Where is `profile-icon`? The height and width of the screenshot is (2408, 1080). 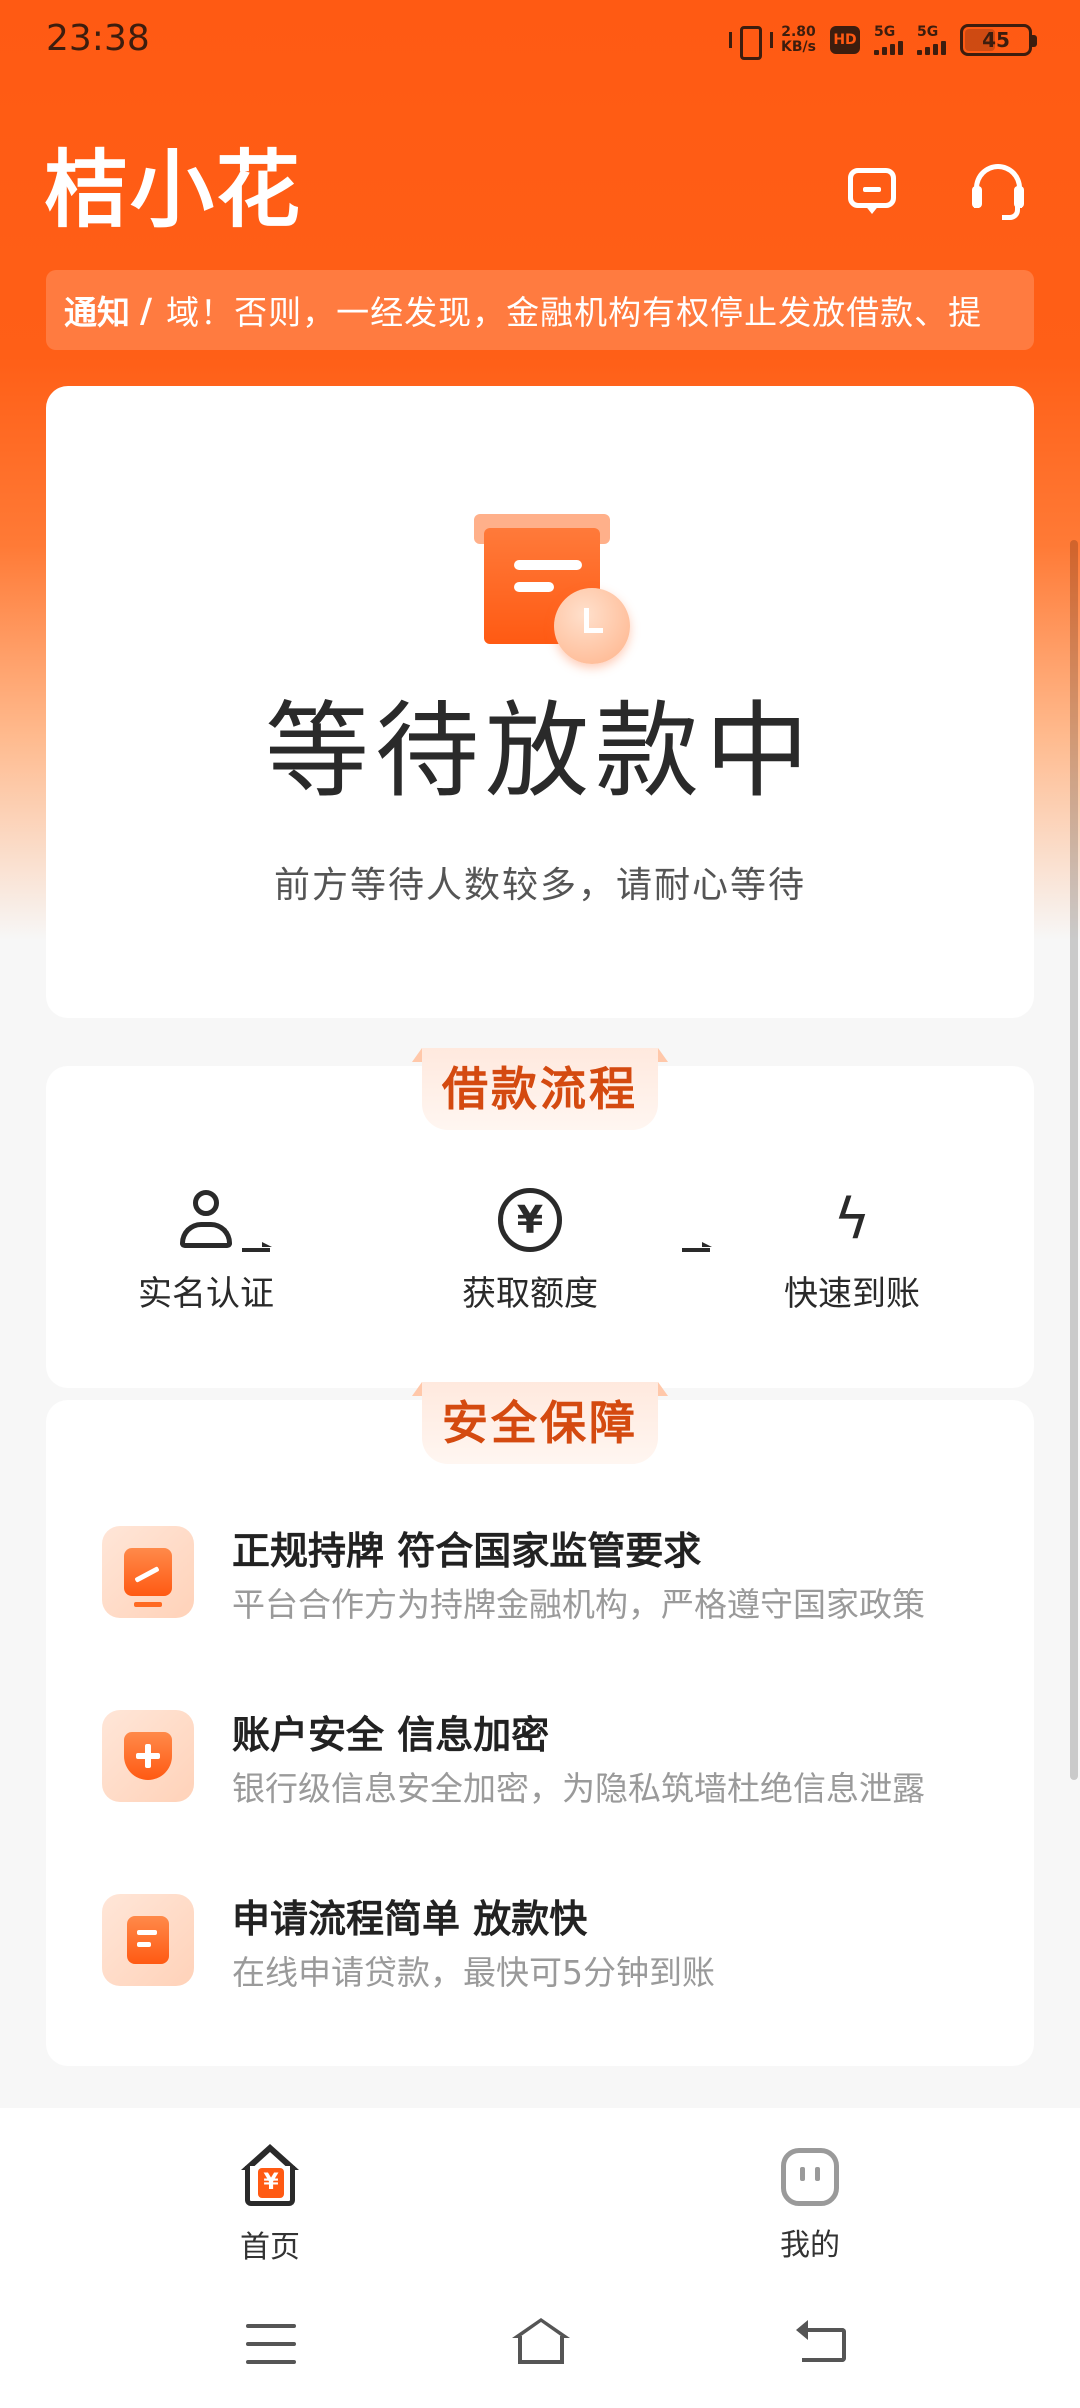
profile-icon is located at coordinates (810, 2177).